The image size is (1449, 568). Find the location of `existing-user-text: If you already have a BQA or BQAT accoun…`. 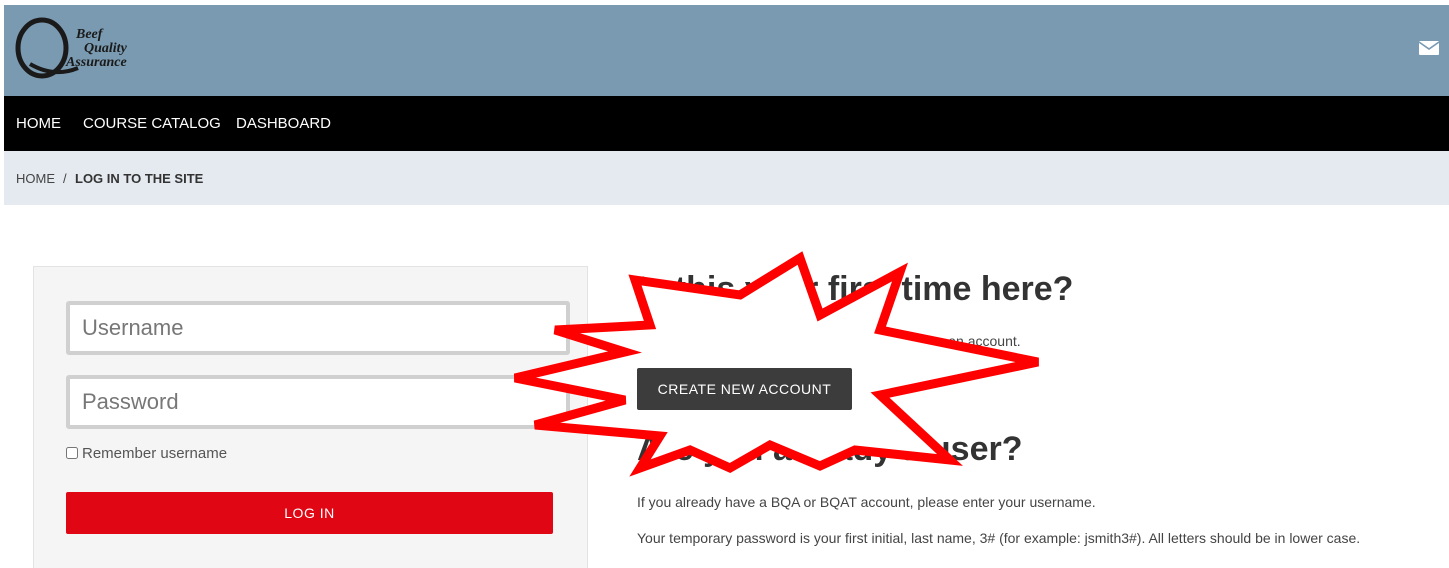

existing-user-text: If you already have a BQA or BQAT accoun… is located at coordinates (866, 502).